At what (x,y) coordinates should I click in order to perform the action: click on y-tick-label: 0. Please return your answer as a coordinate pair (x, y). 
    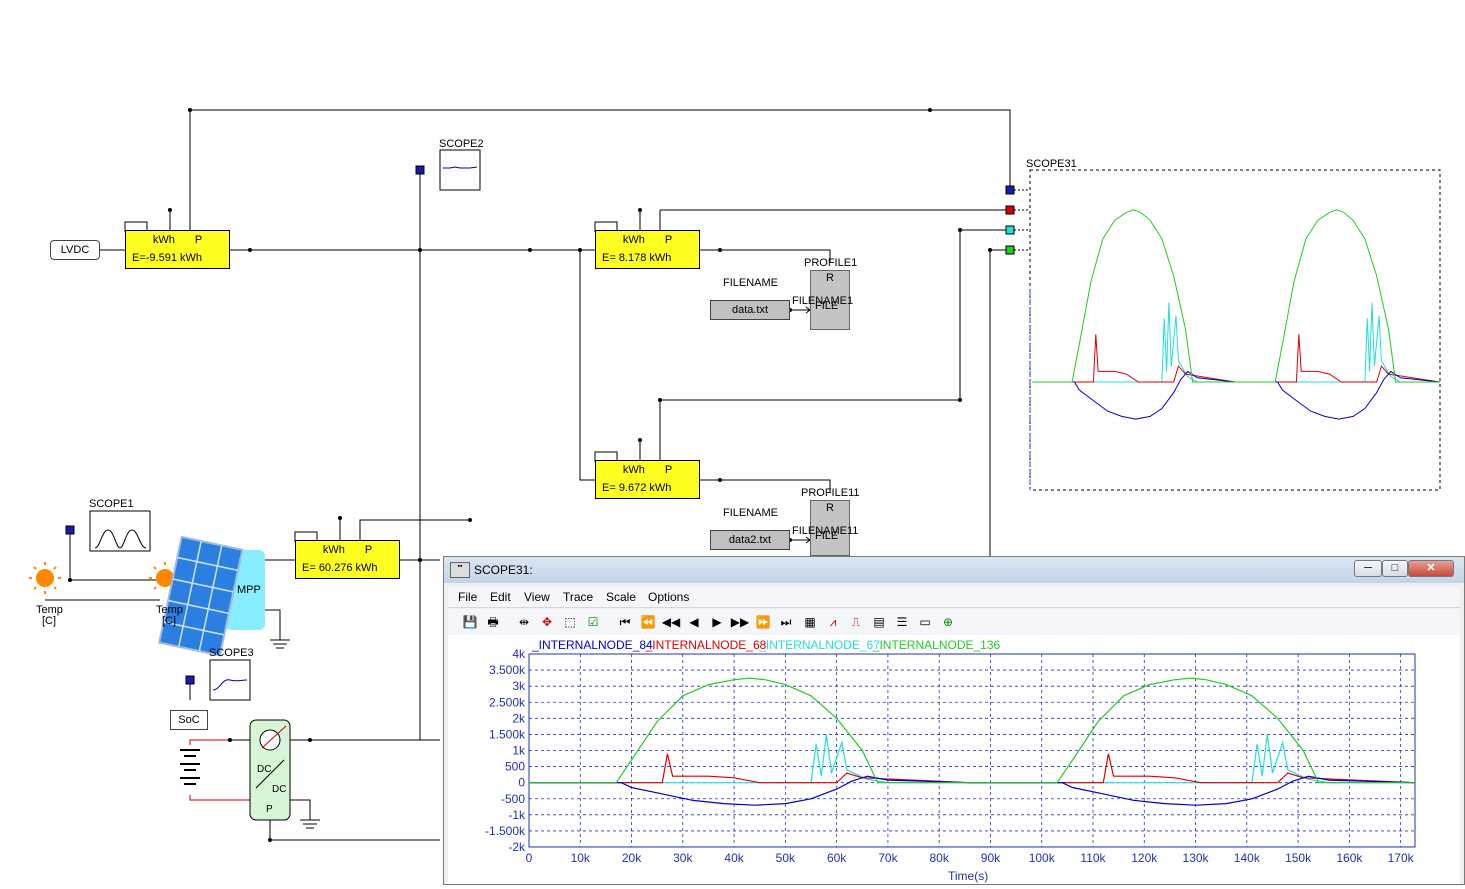
    Looking at the image, I should click on (521, 783).